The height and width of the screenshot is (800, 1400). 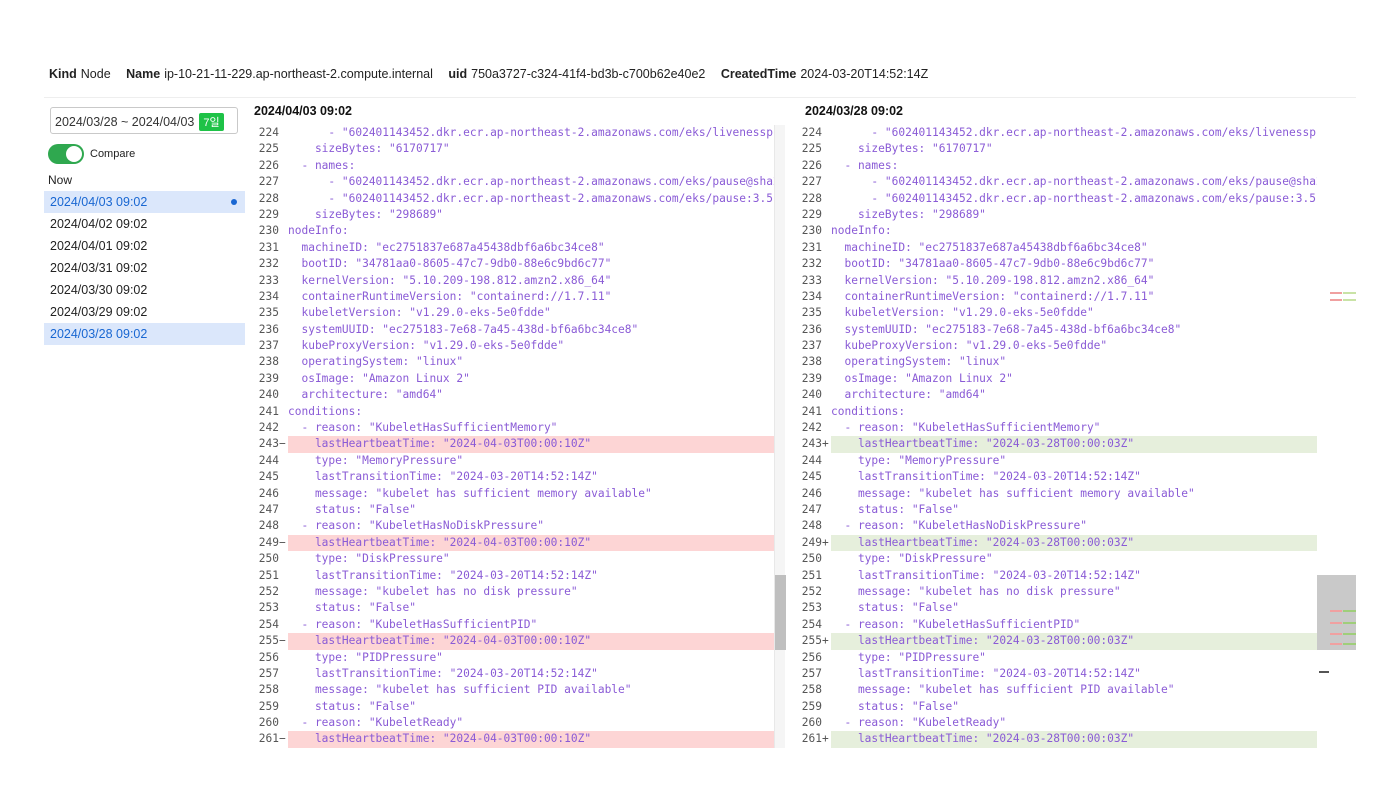 What do you see at coordinates (811, 575) in the screenshot?
I see `line-number: 251` at bounding box center [811, 575].